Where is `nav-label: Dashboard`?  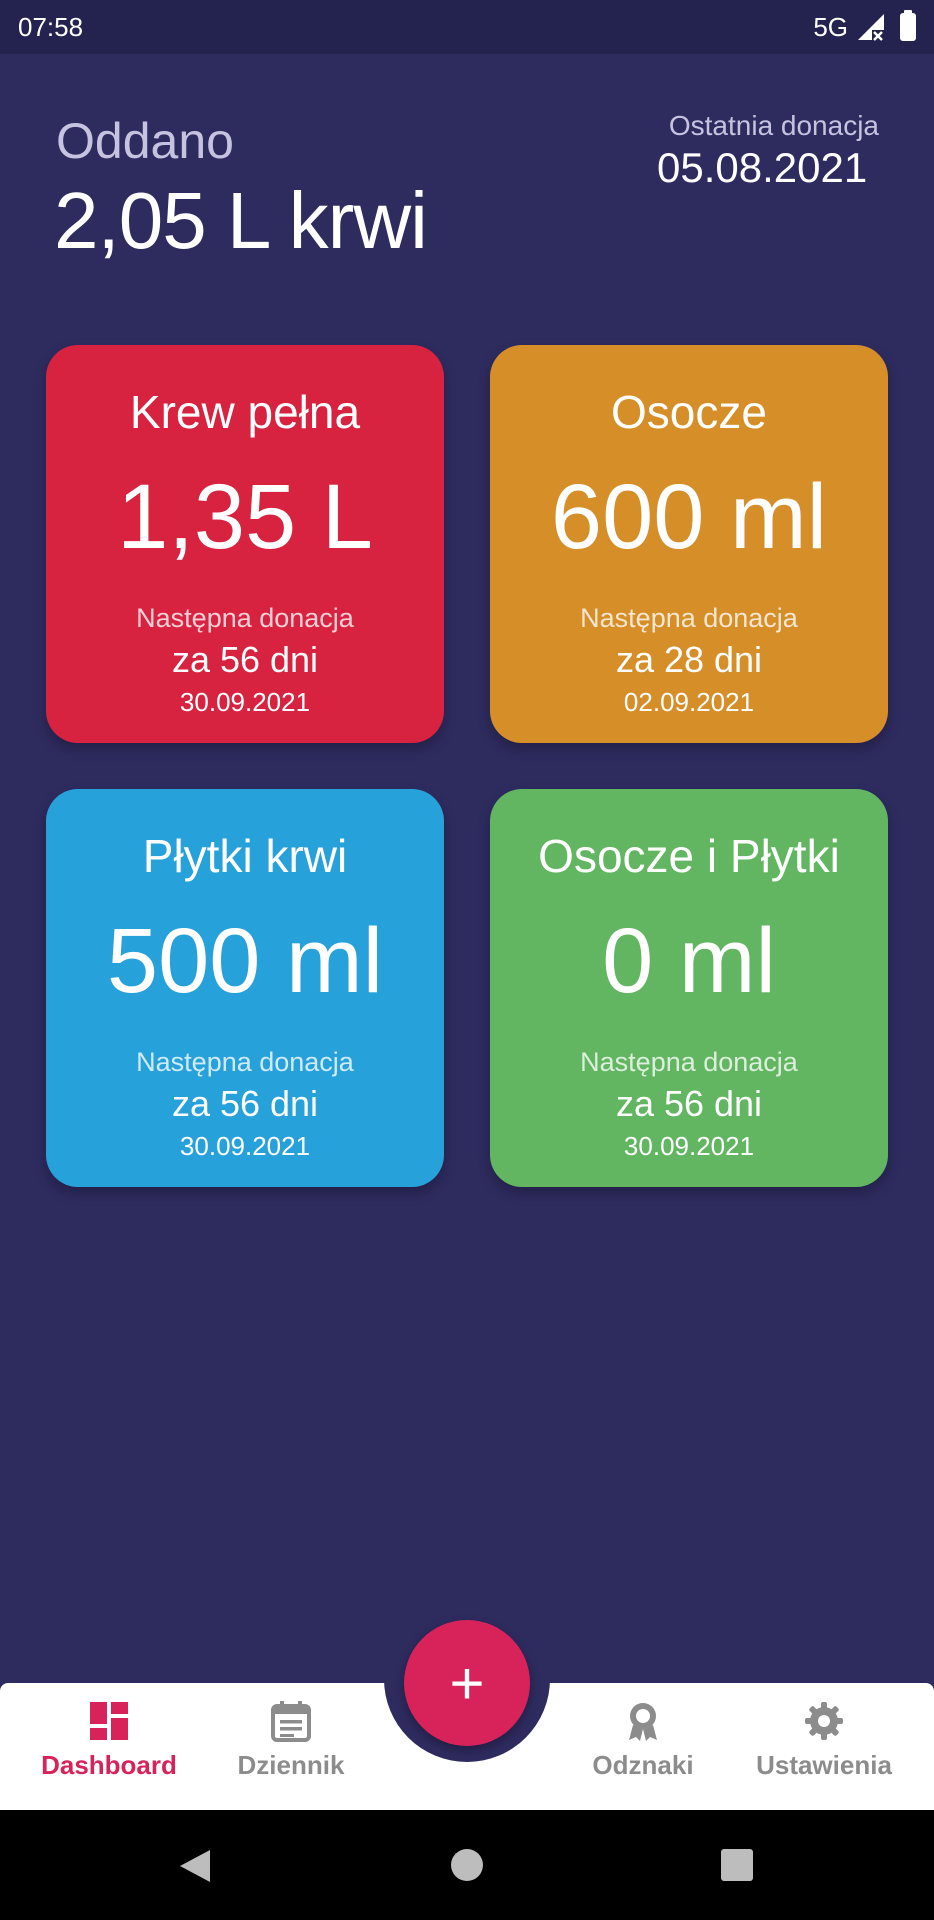
nav-label: Dashboard is located at coordinates (109, 1765).